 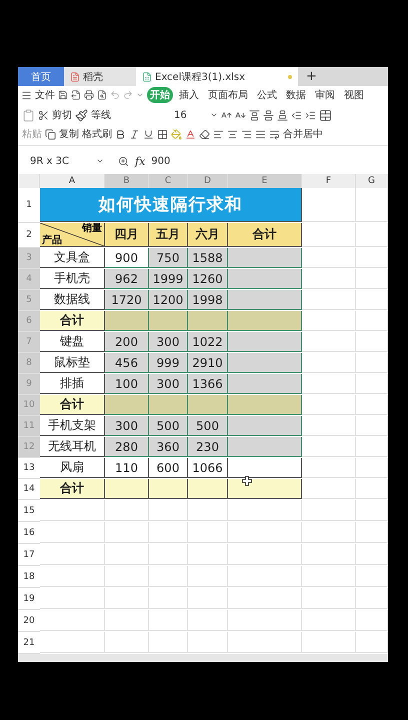 What do you see at coordinates (92, 228) in the screenshot?
I see `header-text: 销量` at bounding box center [92, 228].